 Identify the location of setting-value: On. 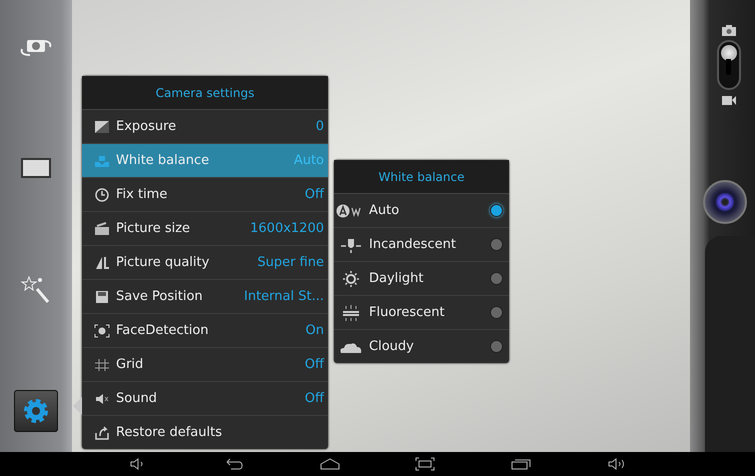
(315, 330).